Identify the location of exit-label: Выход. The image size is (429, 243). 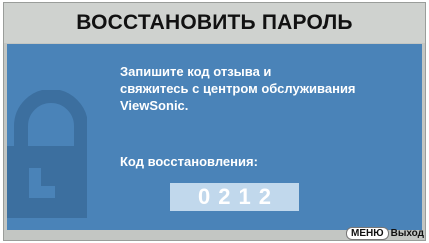
(407, 233).